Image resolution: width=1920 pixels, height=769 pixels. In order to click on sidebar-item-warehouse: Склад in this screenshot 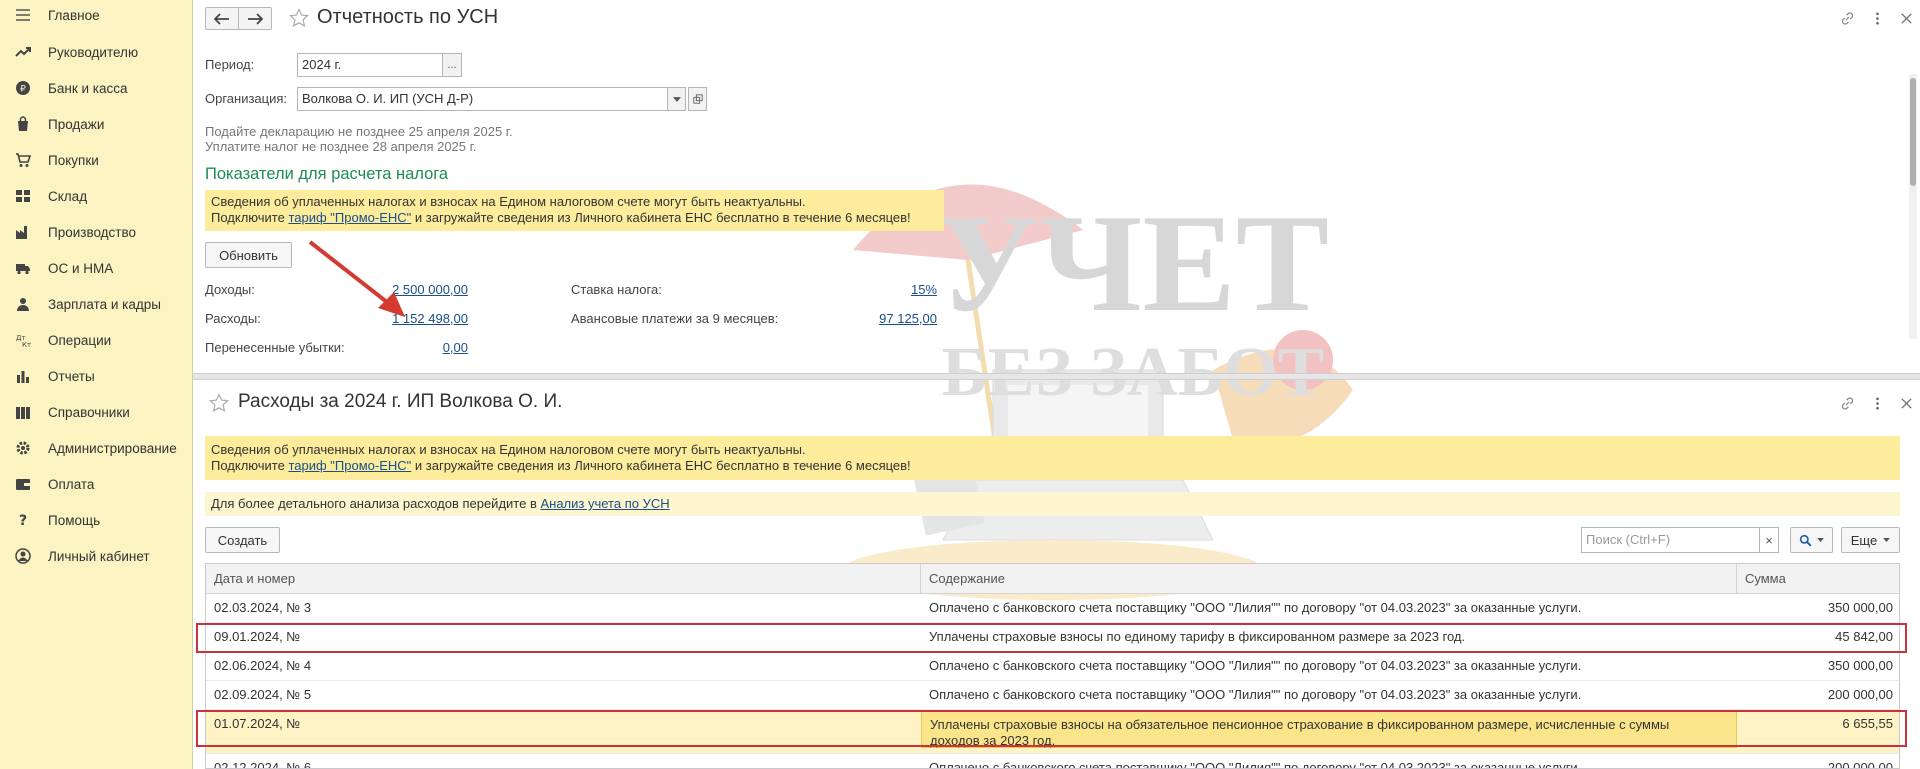, I will do `click(96, 196)`.